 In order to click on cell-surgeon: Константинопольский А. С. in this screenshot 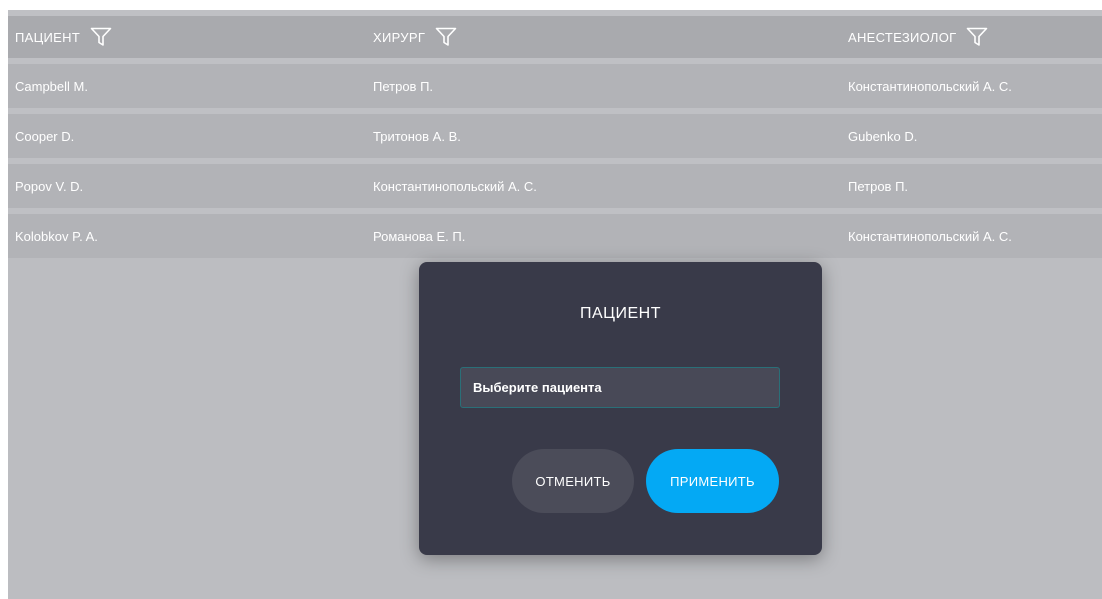, I will do `click(455, 186)`.